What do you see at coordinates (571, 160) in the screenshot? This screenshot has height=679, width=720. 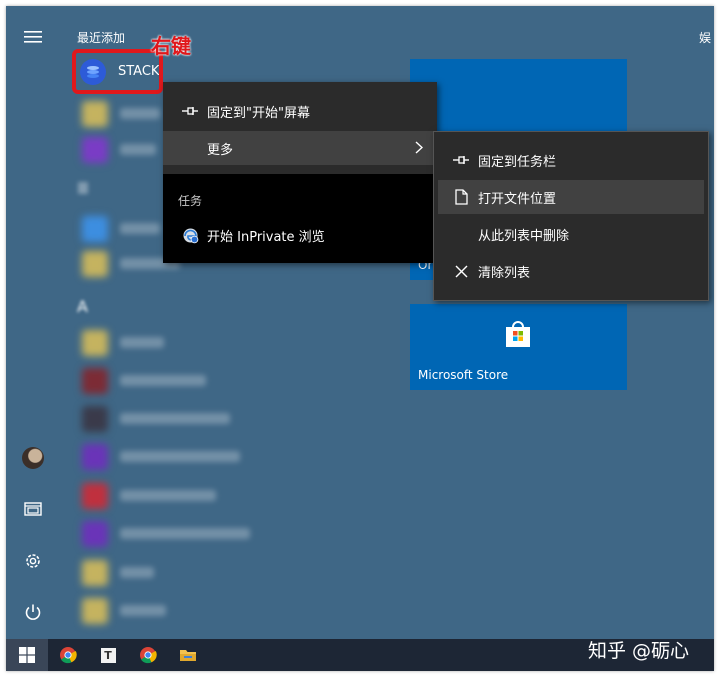 I see `menu-item-pin-to-taskbar: 固定到任务栏` at bounding box center [571, 160].